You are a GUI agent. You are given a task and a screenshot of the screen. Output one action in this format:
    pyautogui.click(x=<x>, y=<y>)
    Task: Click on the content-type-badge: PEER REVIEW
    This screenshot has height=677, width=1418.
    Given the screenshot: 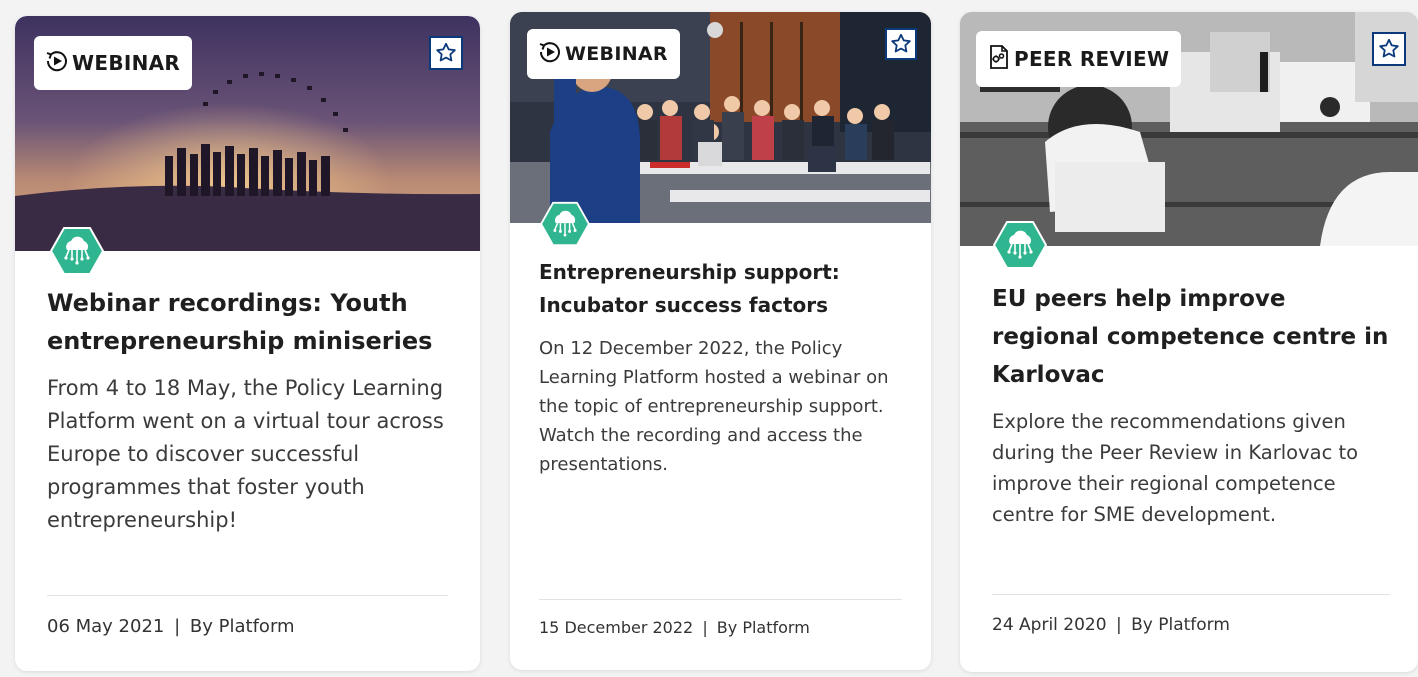 What is the action you would take?
    pyautogui.click(x=1079, y=59)
    